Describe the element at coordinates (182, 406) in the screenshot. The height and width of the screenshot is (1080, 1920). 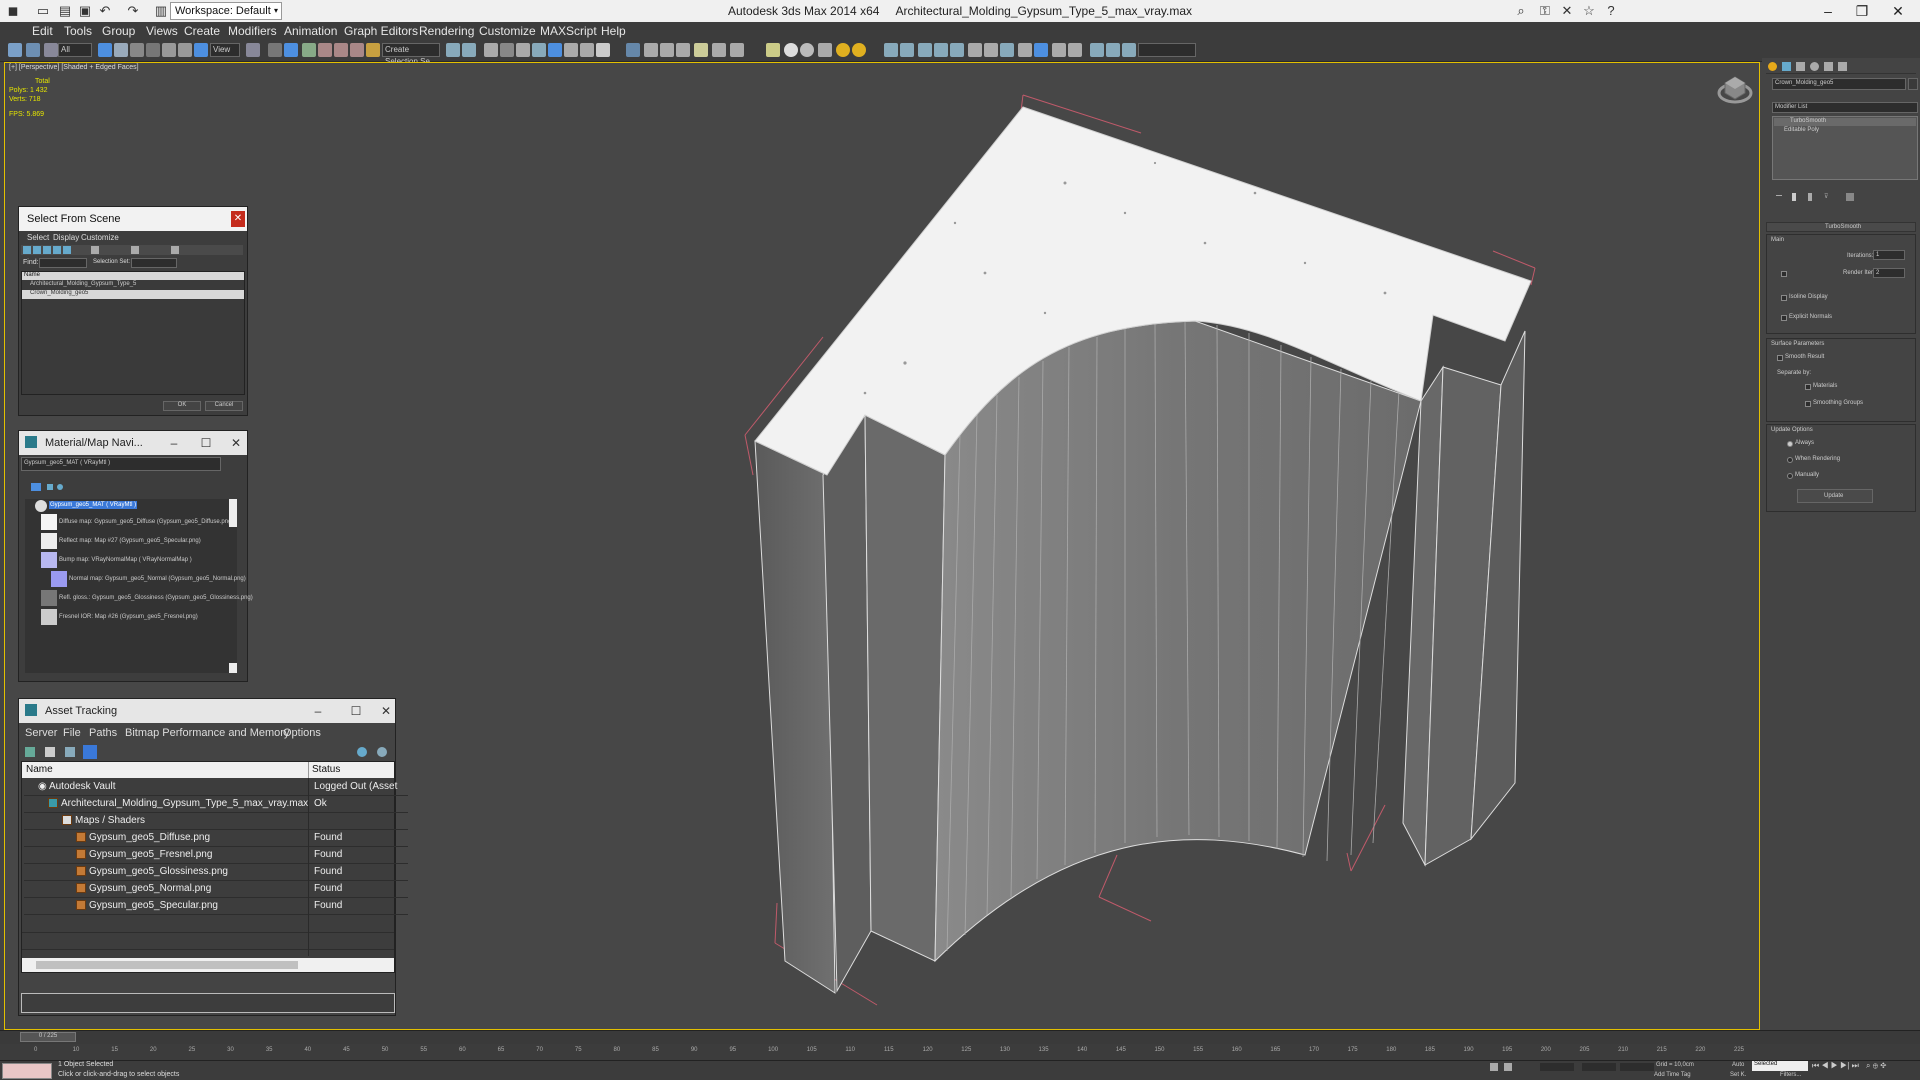
I see `sfs-ok-button: OK` at that location.